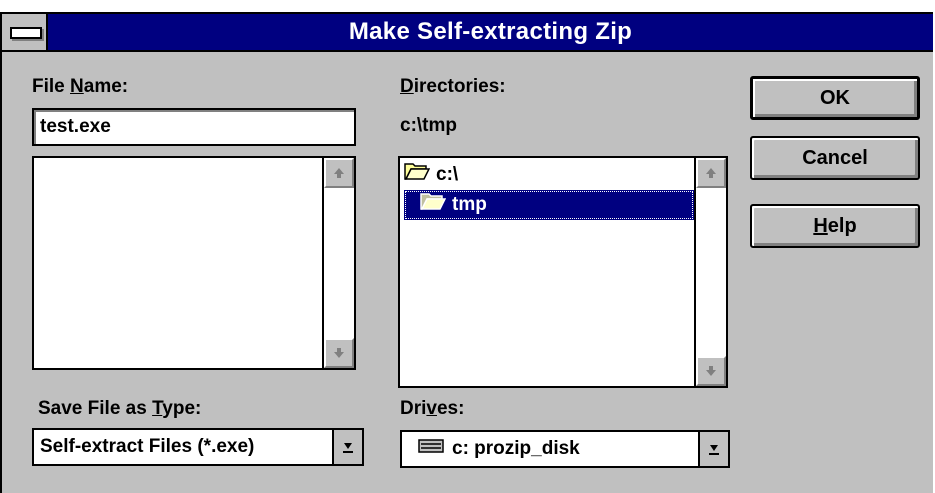  I want to click on current-directory-path: c:\tmp, so click(428, 125).